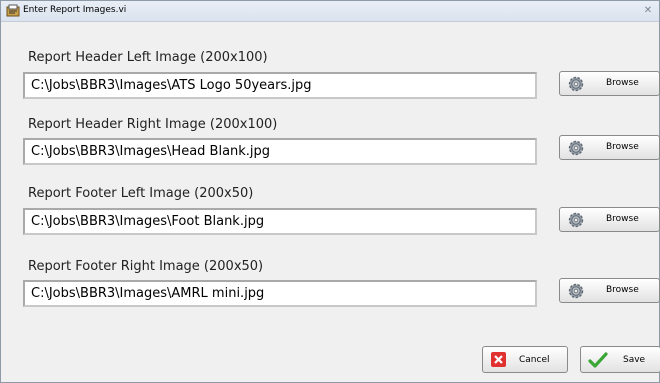  I want to click on save-label: Save, so click(634, 360).